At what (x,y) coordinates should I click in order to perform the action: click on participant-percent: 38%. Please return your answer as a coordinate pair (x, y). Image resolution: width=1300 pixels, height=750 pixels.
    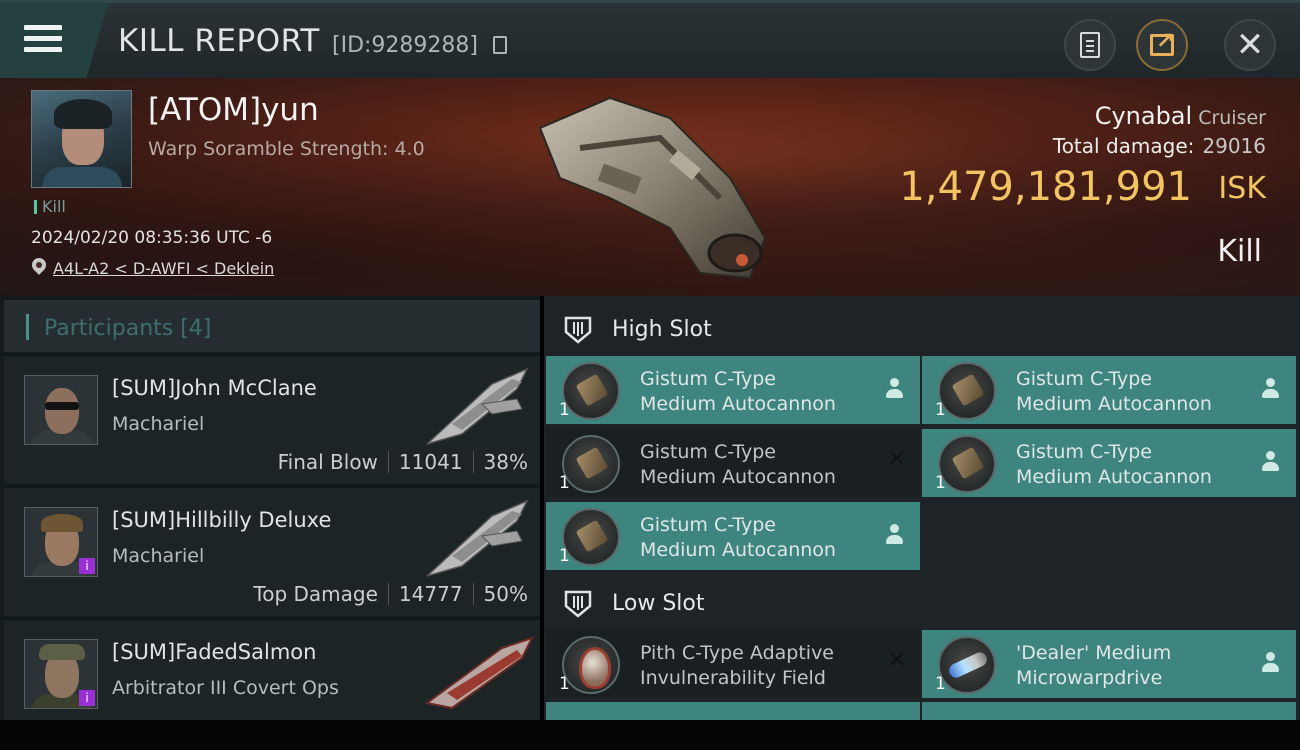
    Looking at the image, I should click on (505, 462).